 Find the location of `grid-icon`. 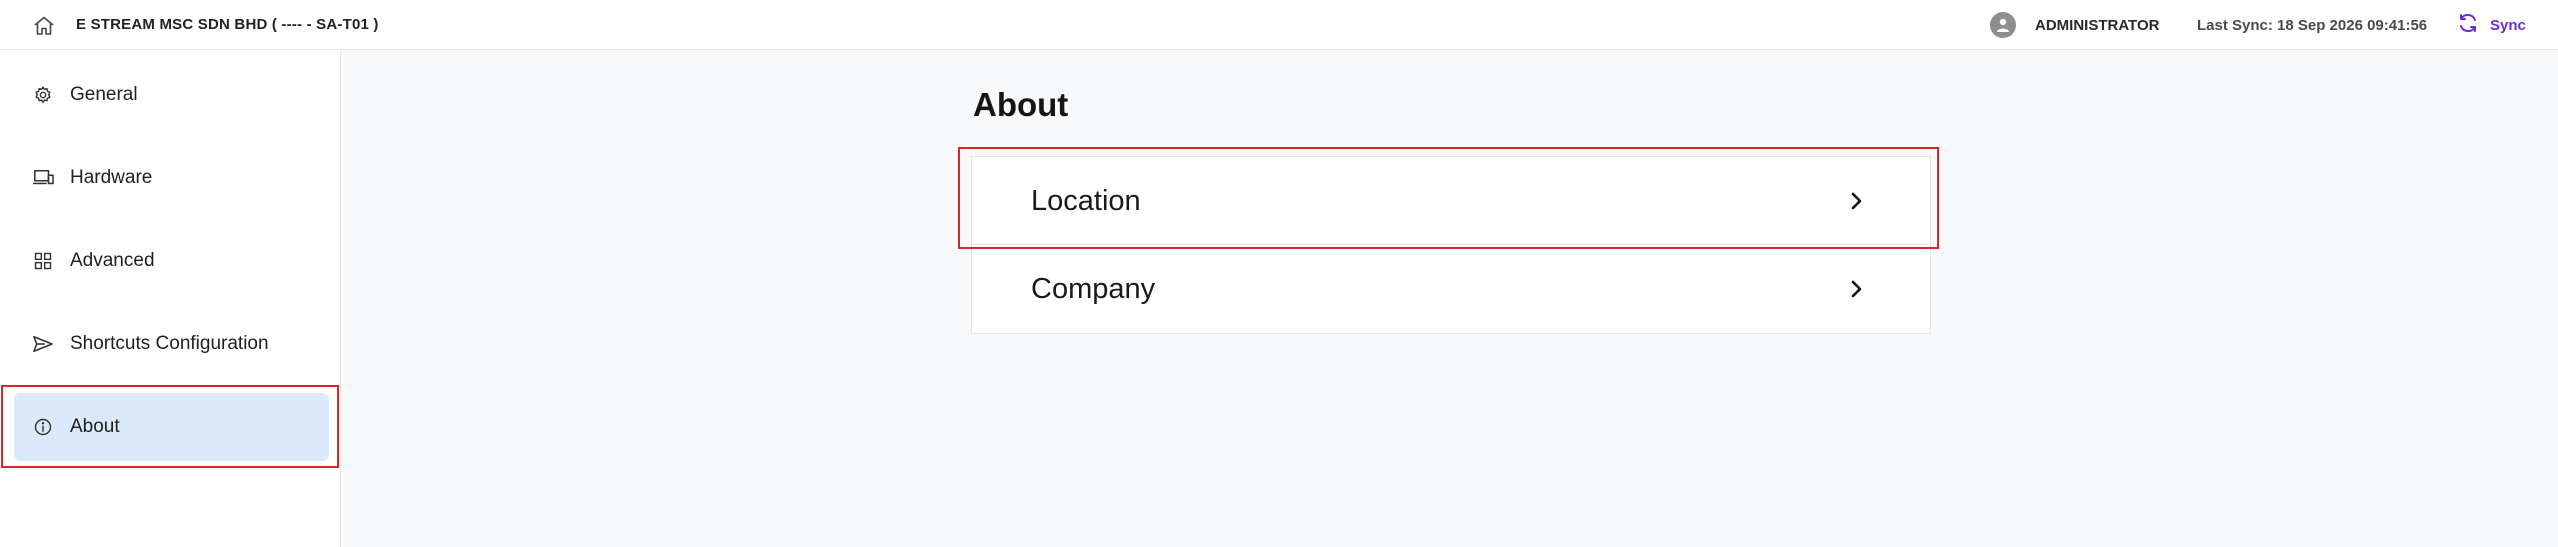

grid-icon is located at coordinates (43, 261).